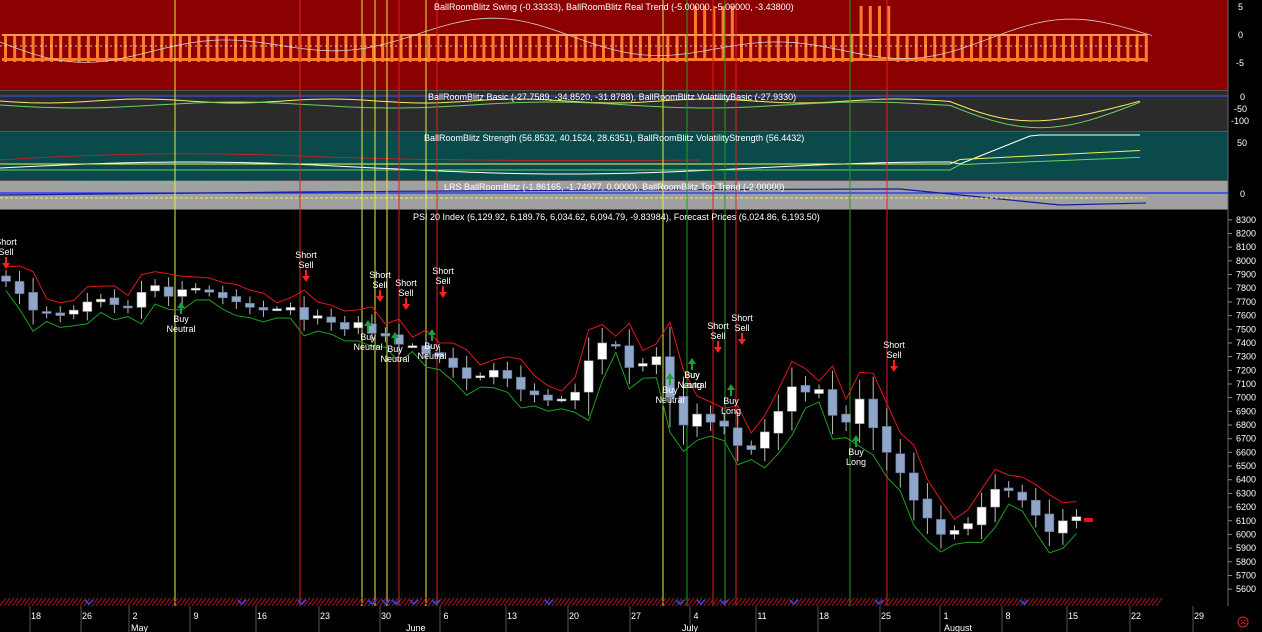  What do you see at coordinates (1240, 63) in the screenshot?
I see `swing-tick-neg5: -5` at bounding box center [1240, 63].